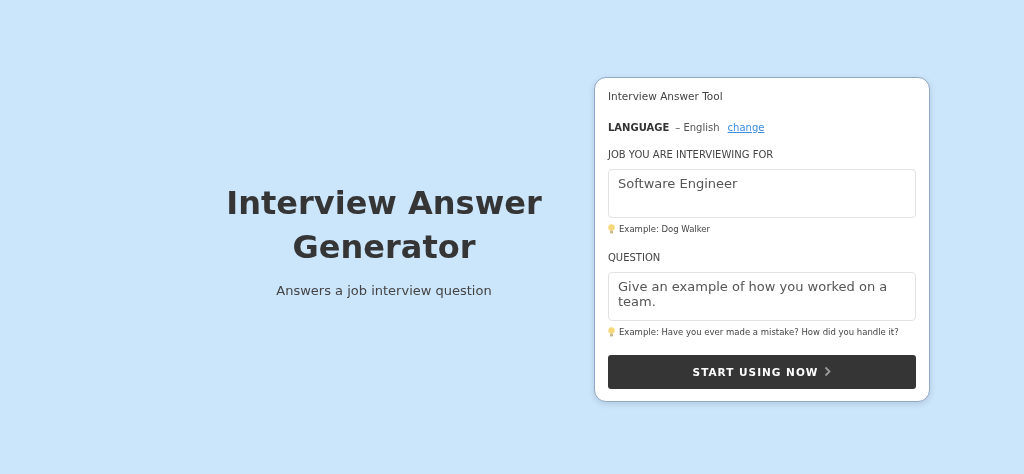 This screenshot has width=1024, height=474. Describe the element at coordinates (762, 296) in the screenshot. I see `input-field: Give an example of how you worked on a team.` at that location.